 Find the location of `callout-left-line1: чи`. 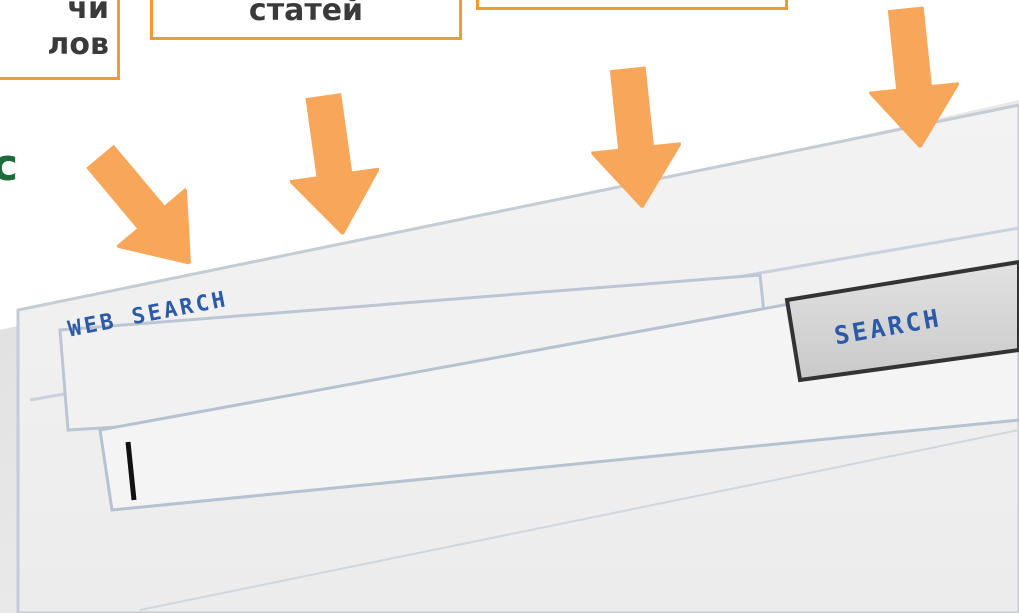

callout-left-line1: чи is located at coordinates (88, 13).